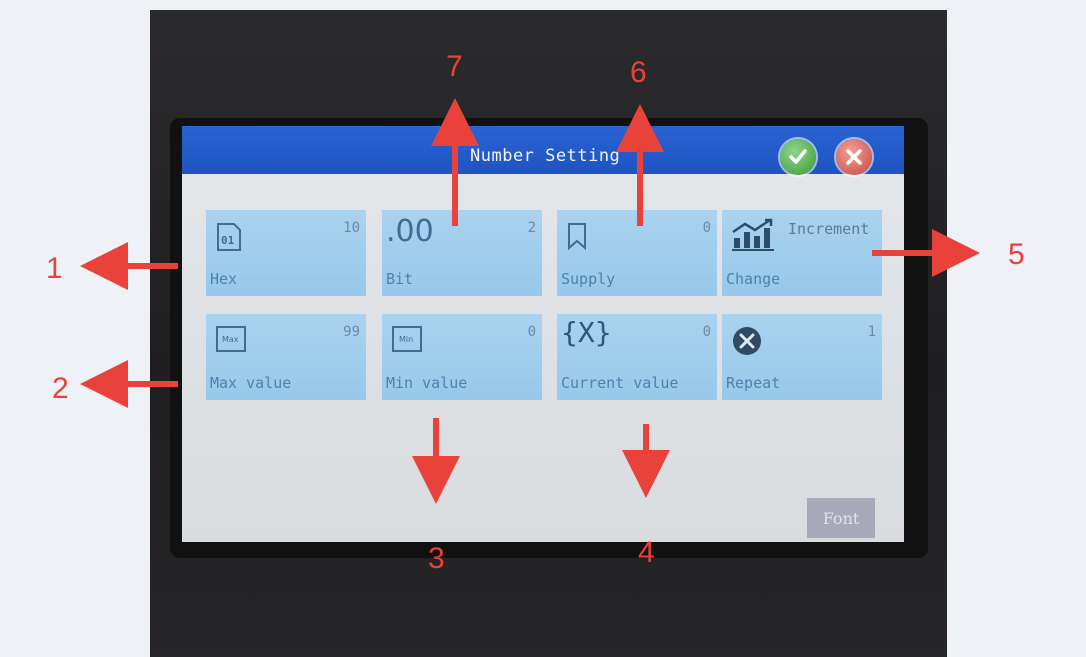 This screenshot has width=1086, height=657. What do you see at coordinates (54, 268) in the screenshot?
I see `callout-1: 1` at bounding box center [54, 268].